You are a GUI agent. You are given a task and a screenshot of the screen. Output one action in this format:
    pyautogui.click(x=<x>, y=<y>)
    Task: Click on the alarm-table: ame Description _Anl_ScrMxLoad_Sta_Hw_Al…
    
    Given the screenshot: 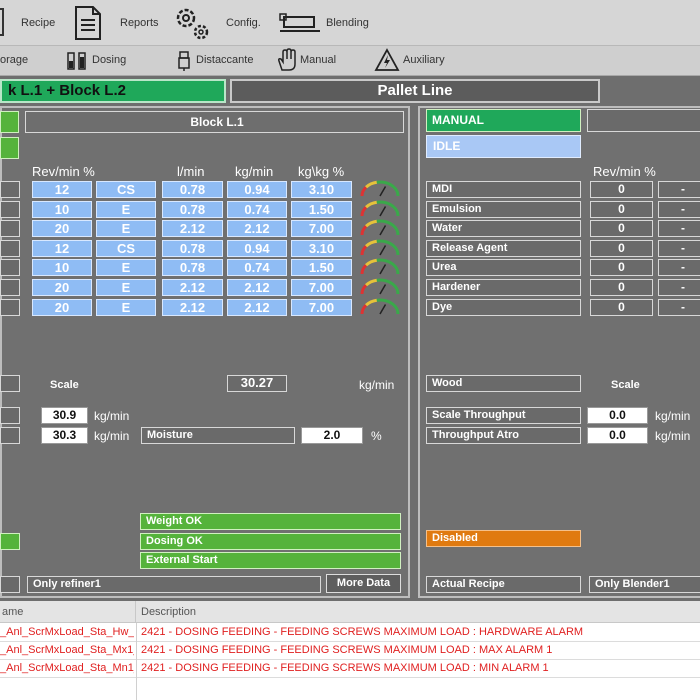 What is the action you would take?
    pyautogui.click(x=350, y=650)
    